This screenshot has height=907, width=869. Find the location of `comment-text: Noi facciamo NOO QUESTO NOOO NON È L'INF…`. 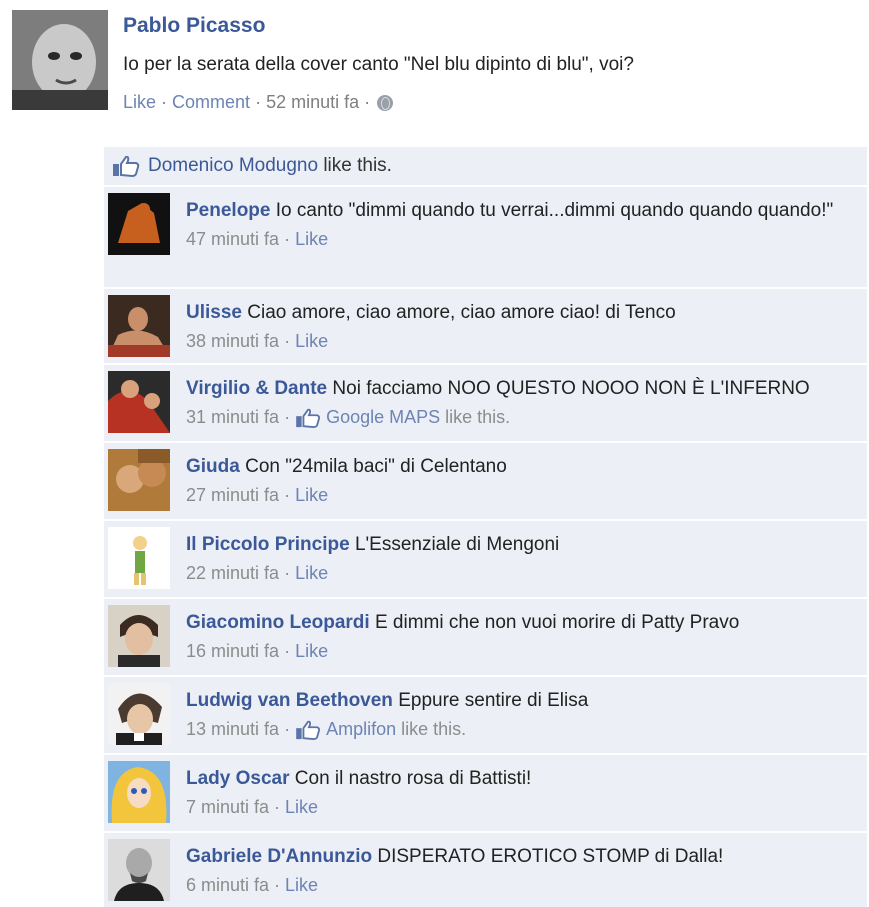

comment-text: Noi facciamo NOO QUESTO NOOO NON È L'INF… is located at coordinates (571, 388).